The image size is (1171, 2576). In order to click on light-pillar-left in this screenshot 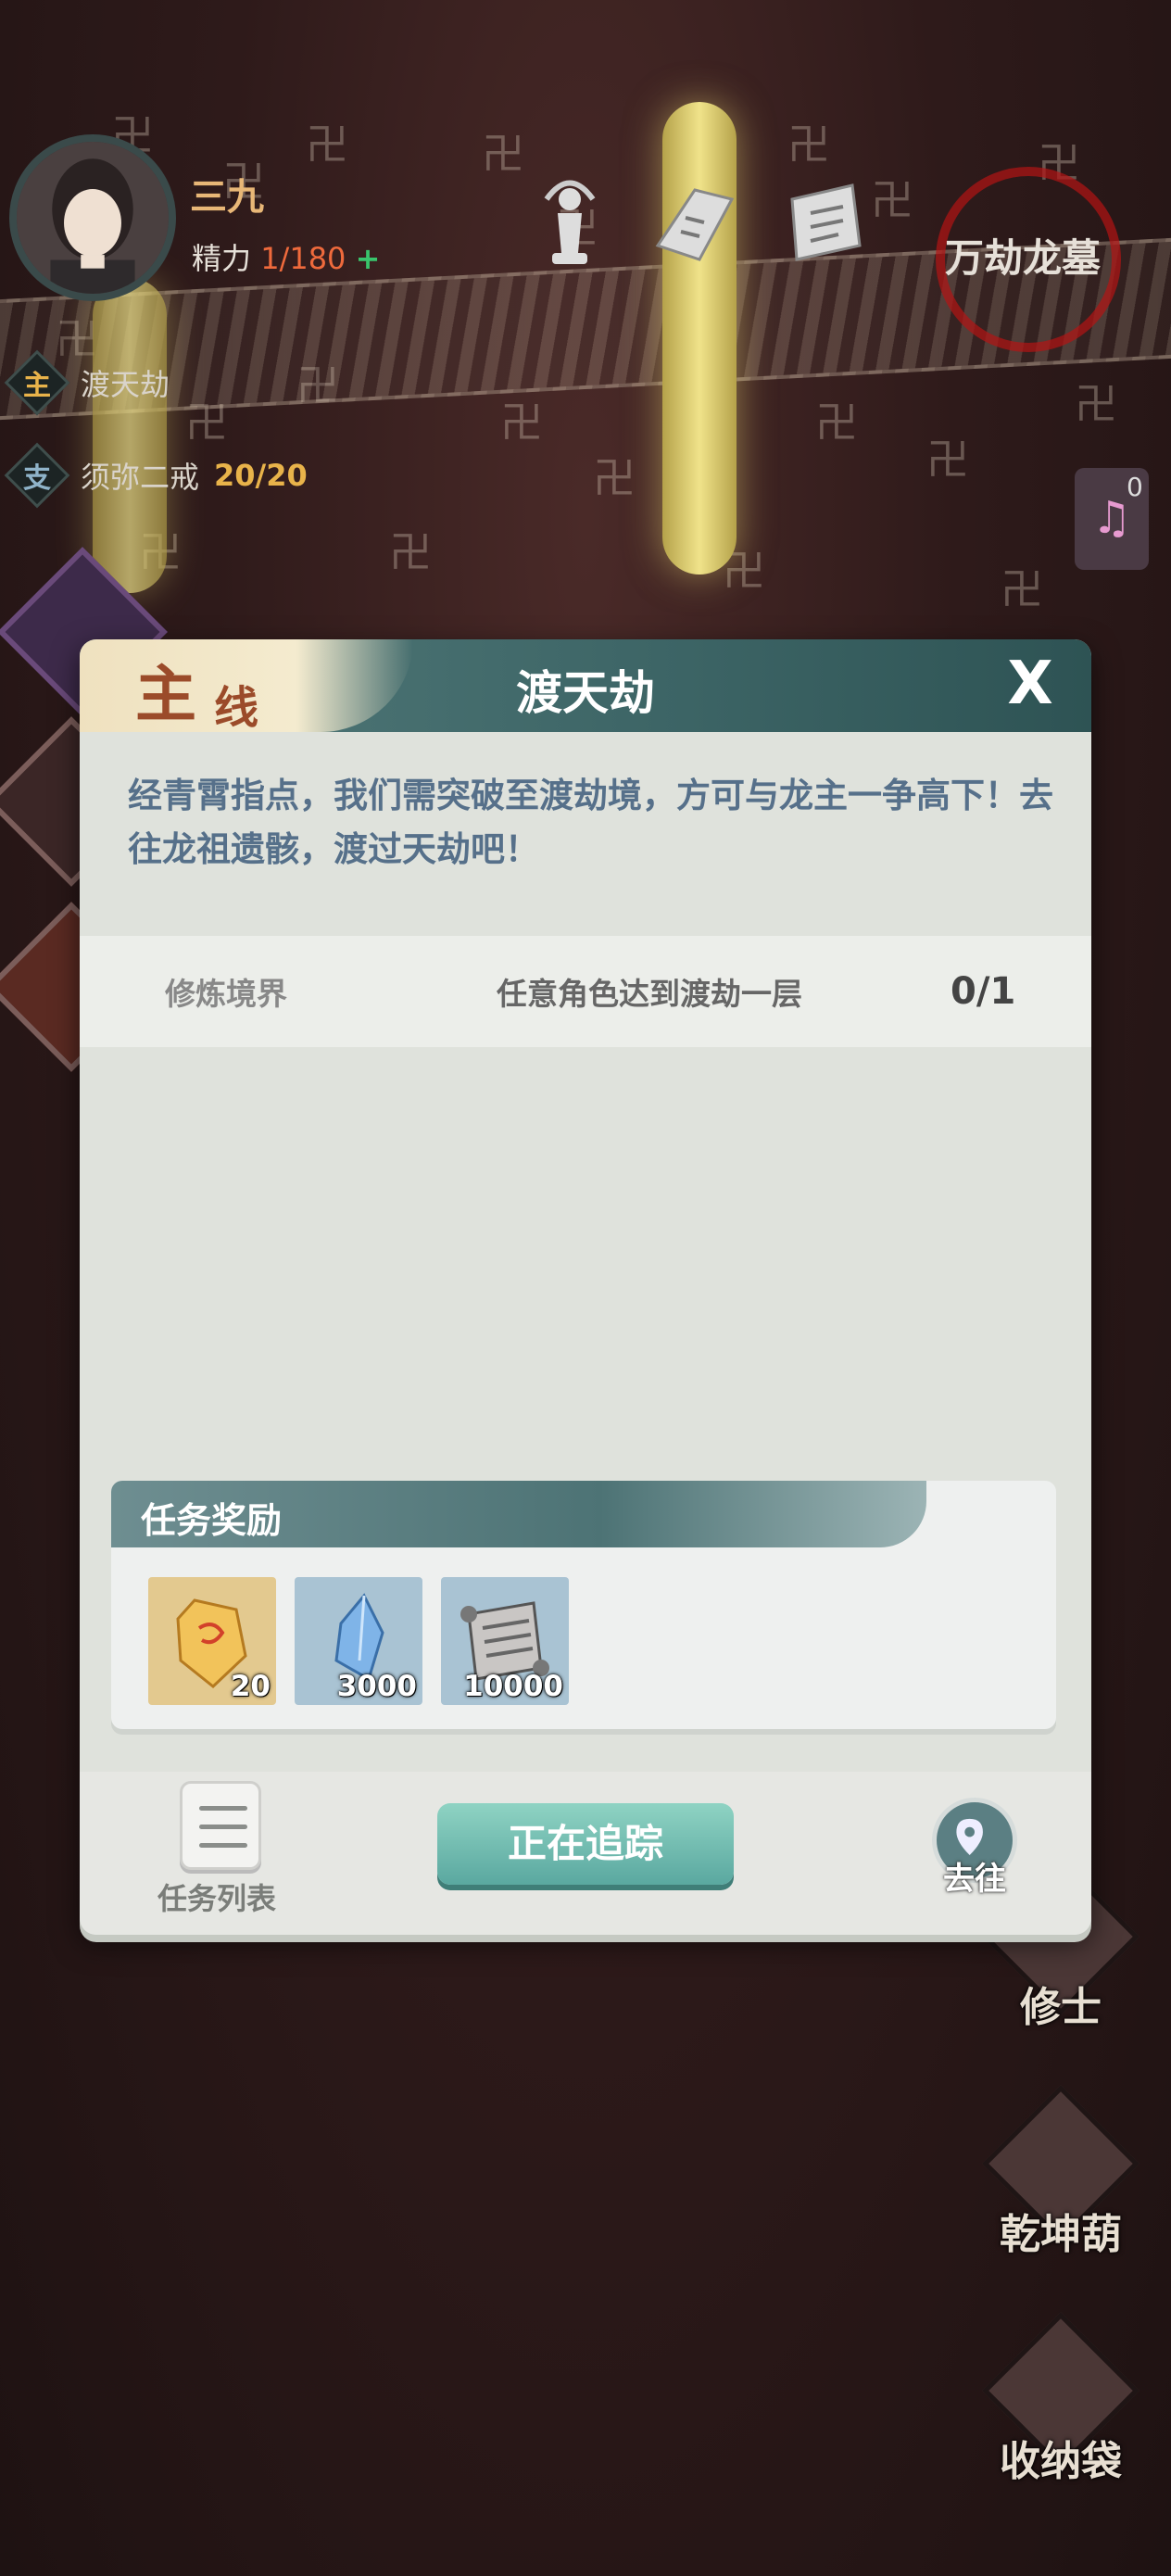, I will do `click(130, 436)`.